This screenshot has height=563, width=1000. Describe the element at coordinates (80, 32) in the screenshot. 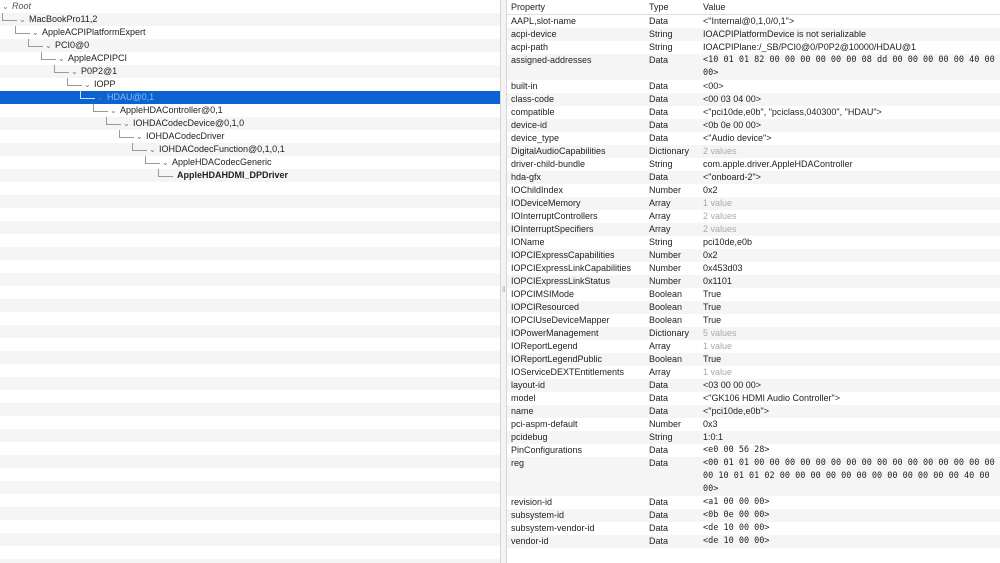

I see `tree-node: ⌄ AppleACPIPlatformExpert` at that location.